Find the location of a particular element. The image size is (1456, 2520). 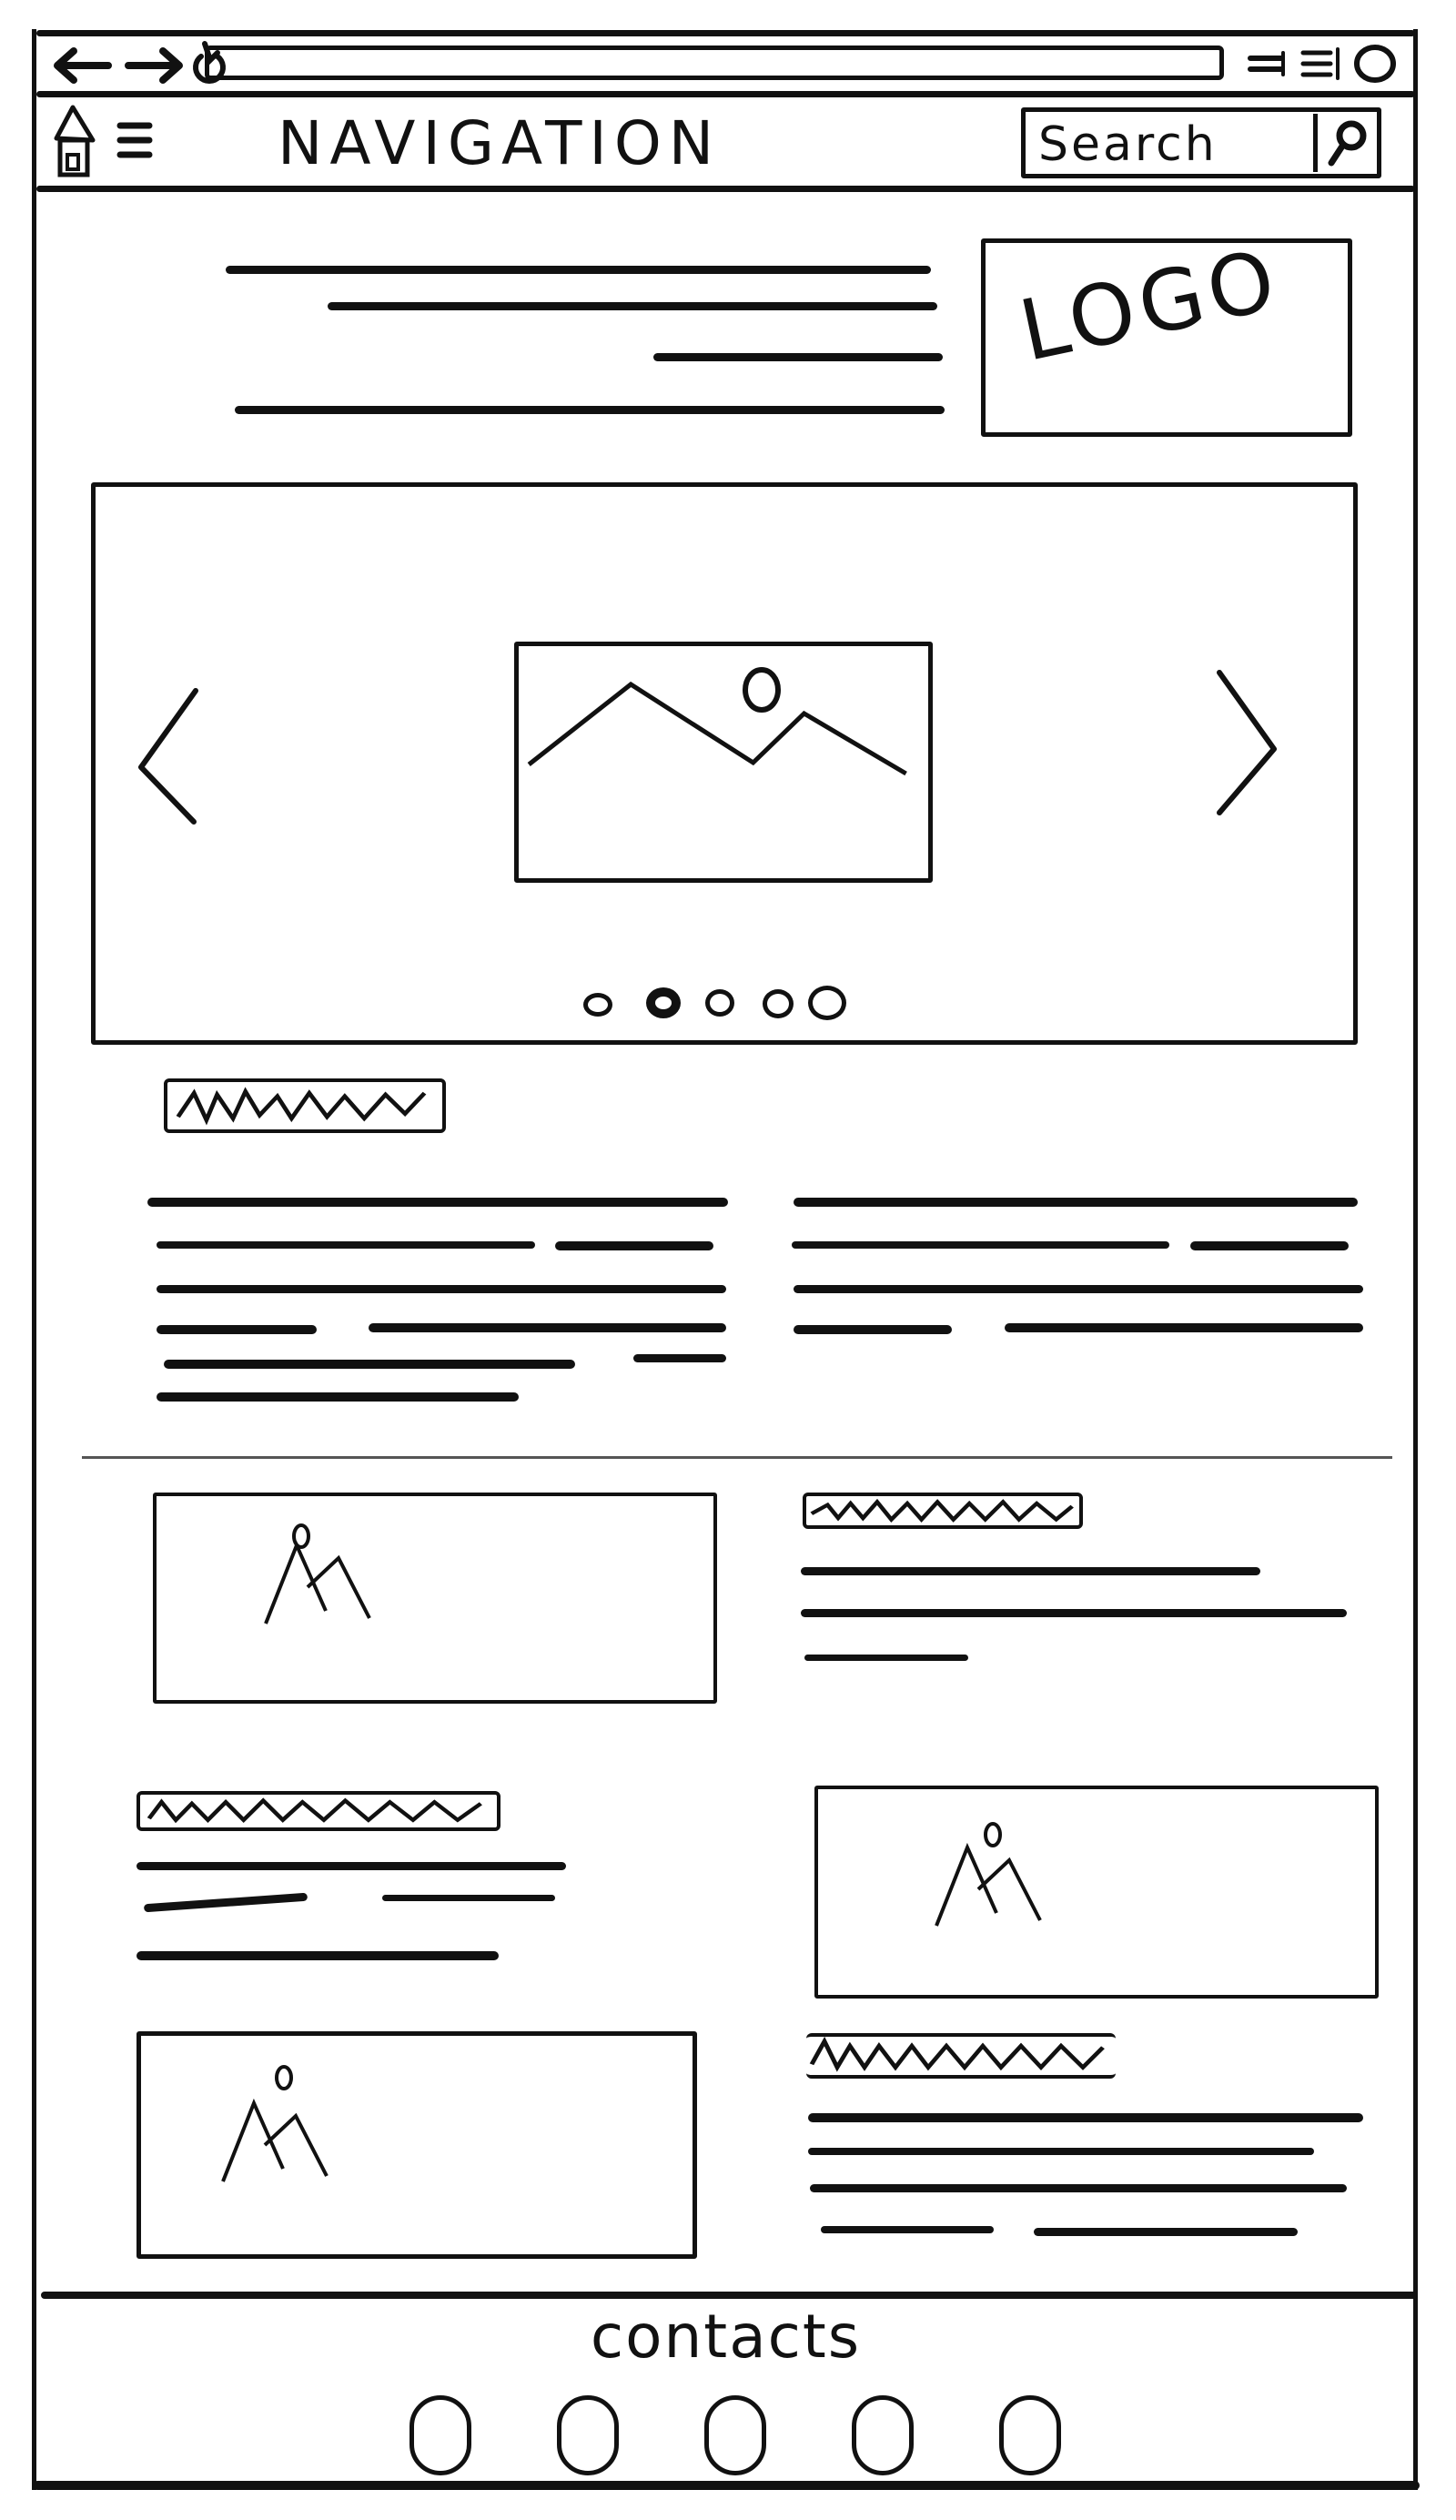

carousel-dots is located at coordinates (724, 1004).